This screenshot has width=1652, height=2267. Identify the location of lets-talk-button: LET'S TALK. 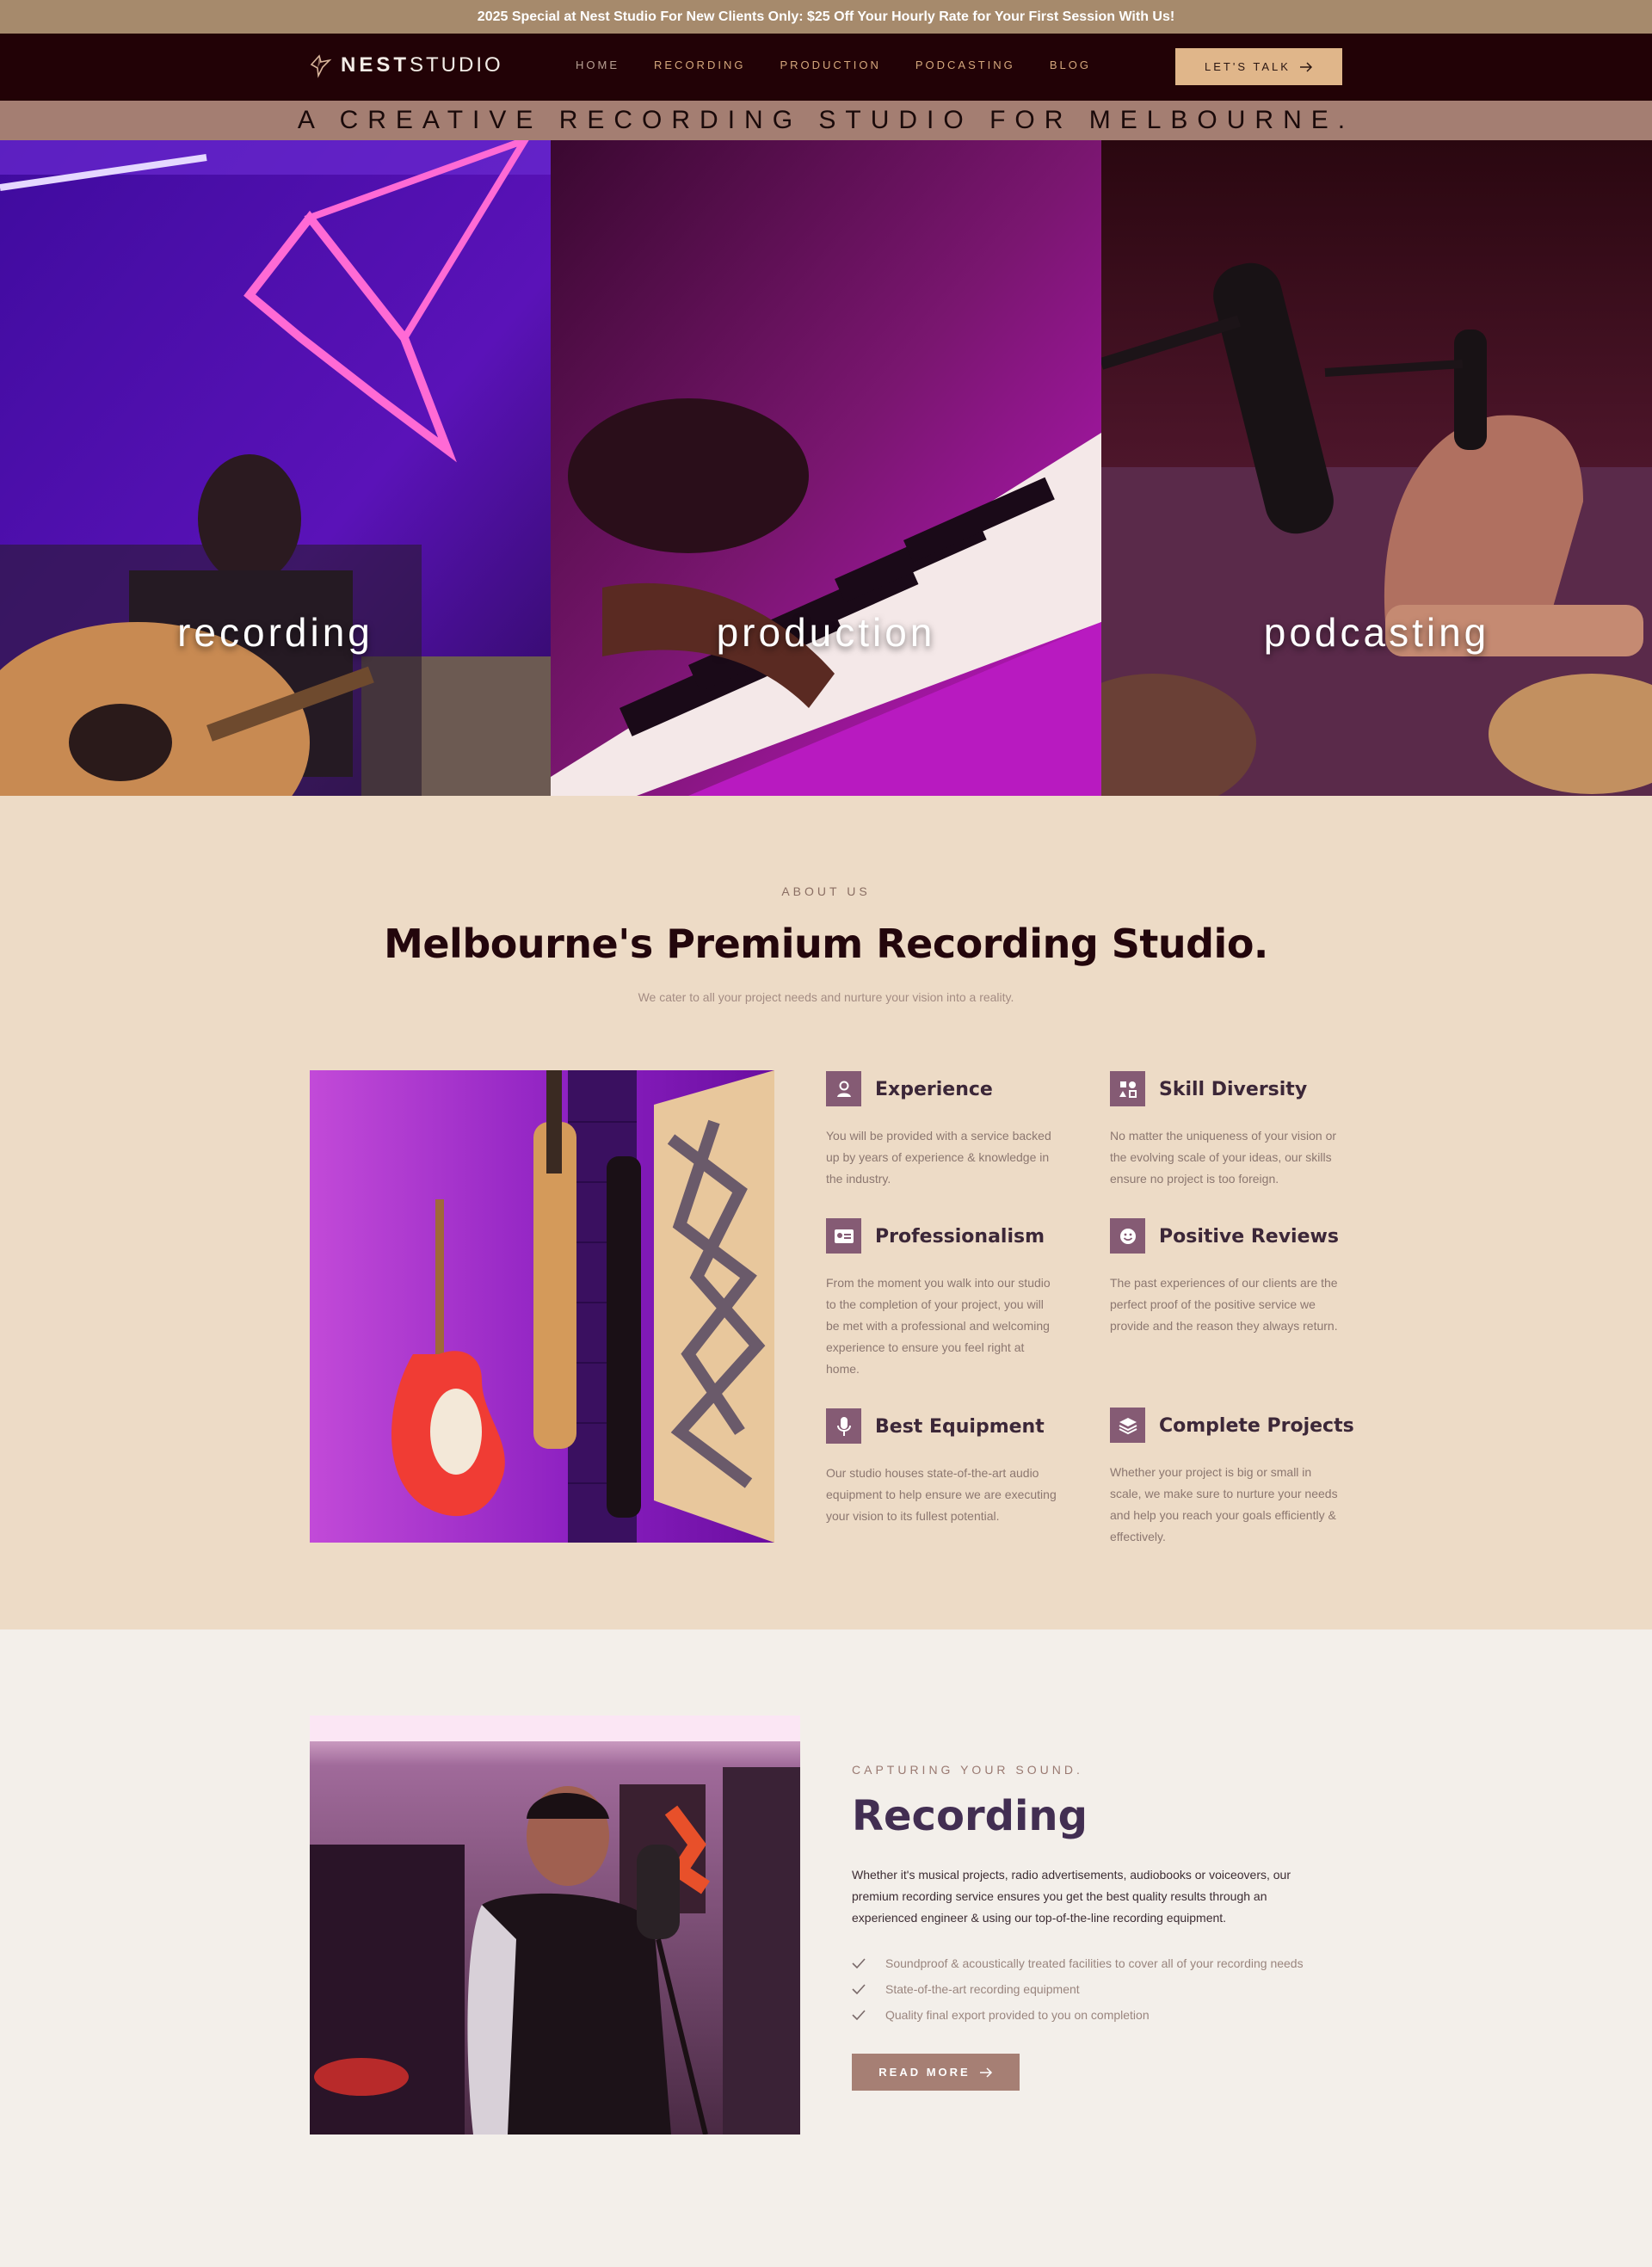
(1258, 66).